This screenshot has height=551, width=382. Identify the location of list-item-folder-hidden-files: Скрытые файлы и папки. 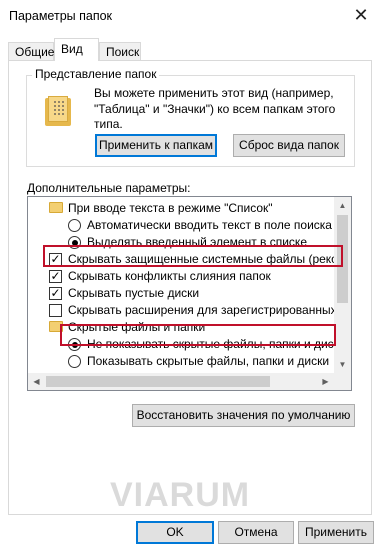
(181, 327).